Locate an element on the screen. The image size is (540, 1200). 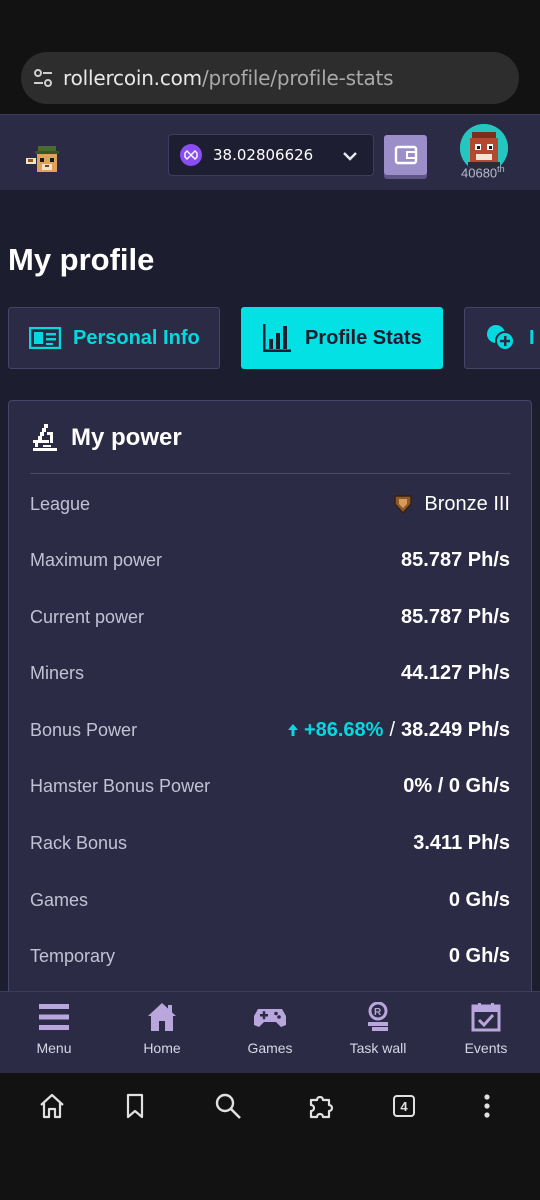
tab-personal-info: Personal Info is located at coordinates (114, 338).